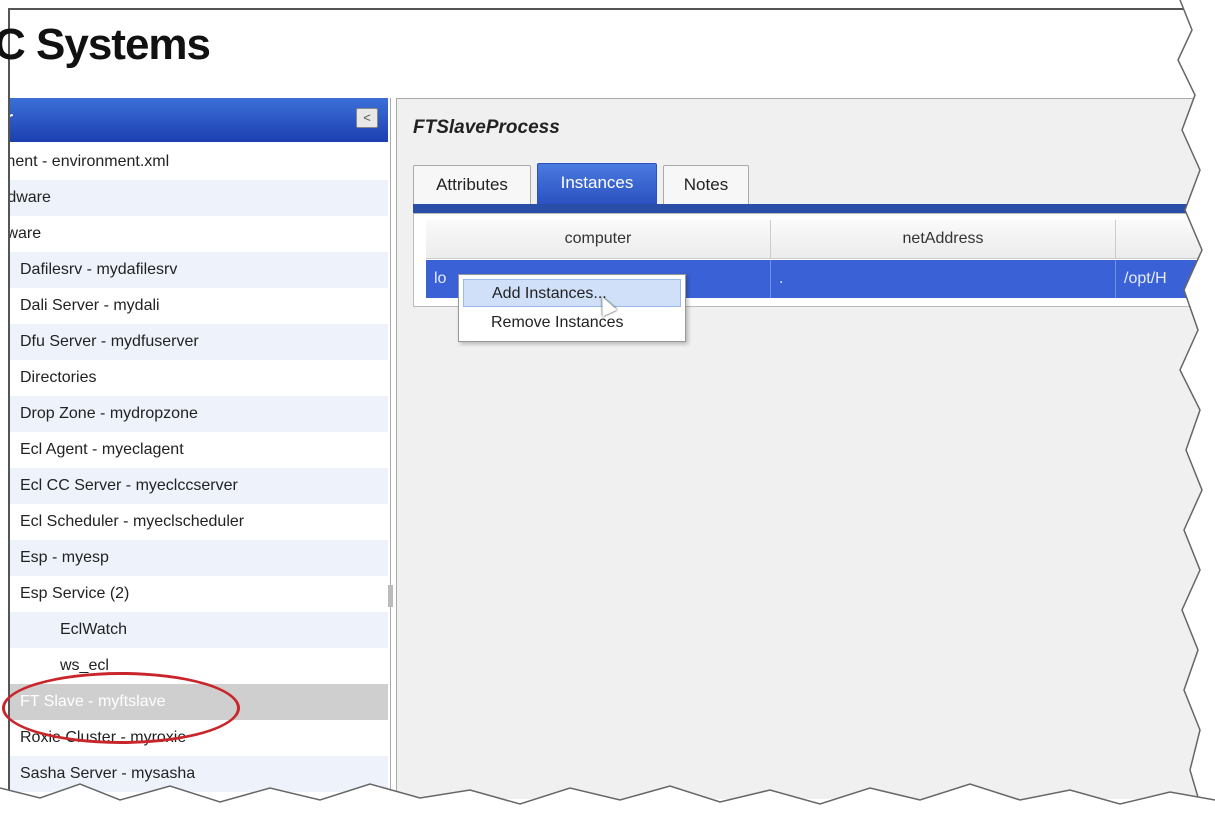  Describe the element at coordinates (26, 233) in the screenshot. I see `tree-item-label: tware` at that location.